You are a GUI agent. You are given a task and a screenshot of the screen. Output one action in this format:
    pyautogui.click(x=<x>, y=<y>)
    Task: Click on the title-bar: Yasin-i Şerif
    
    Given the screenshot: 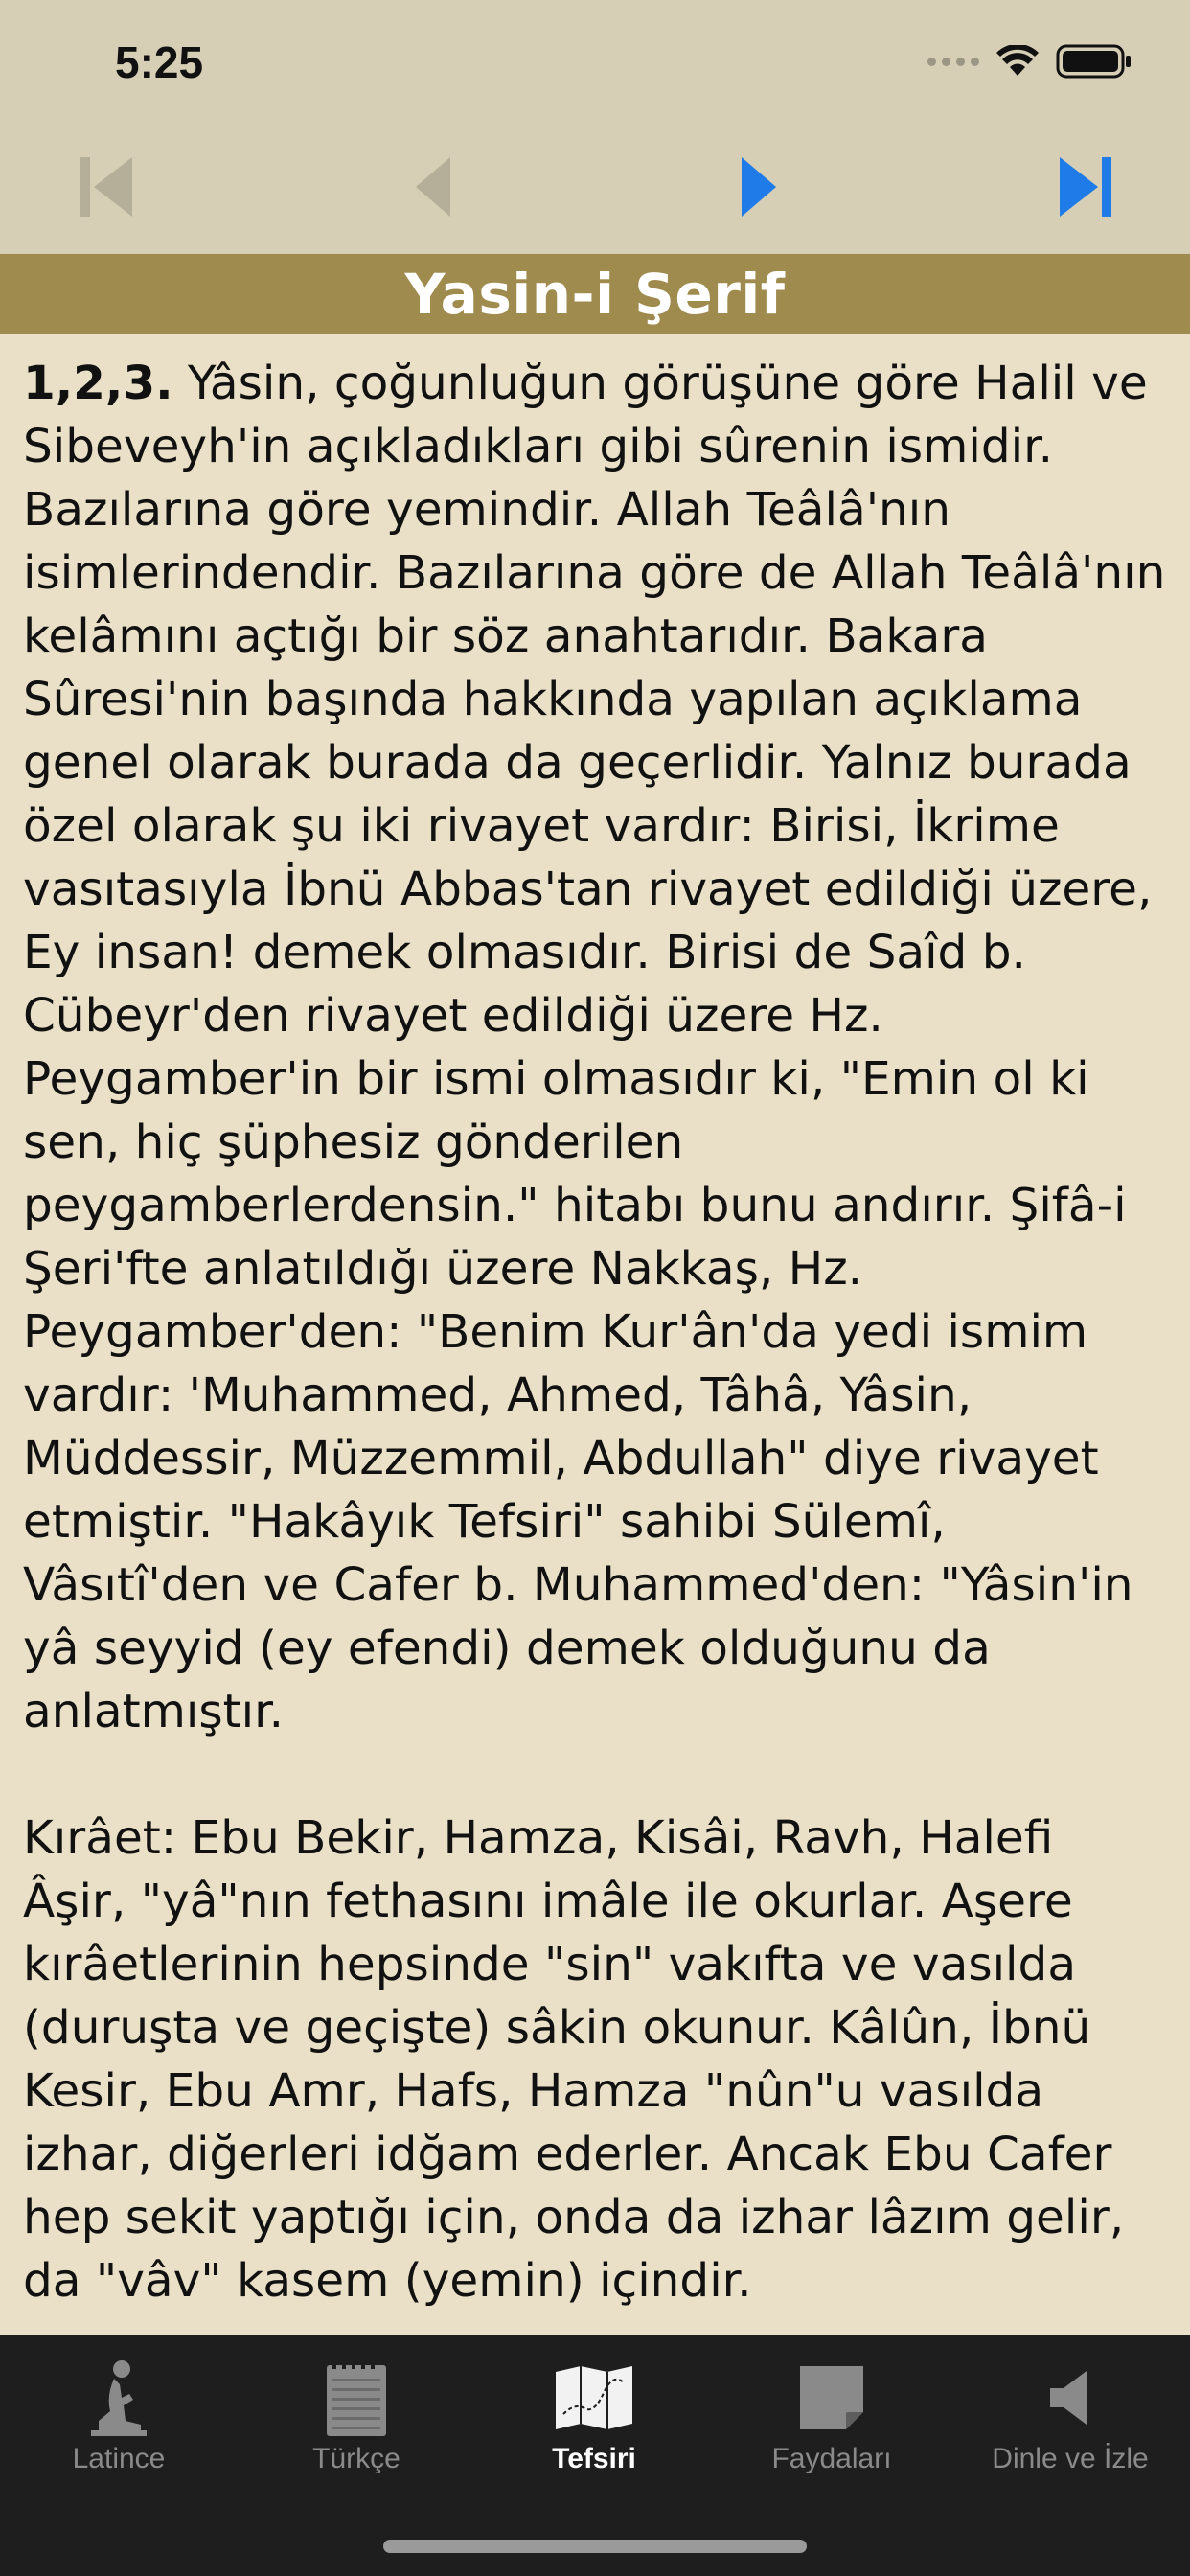 What is the action you would take?
    pyautogui.click(x=595, y=294)
    